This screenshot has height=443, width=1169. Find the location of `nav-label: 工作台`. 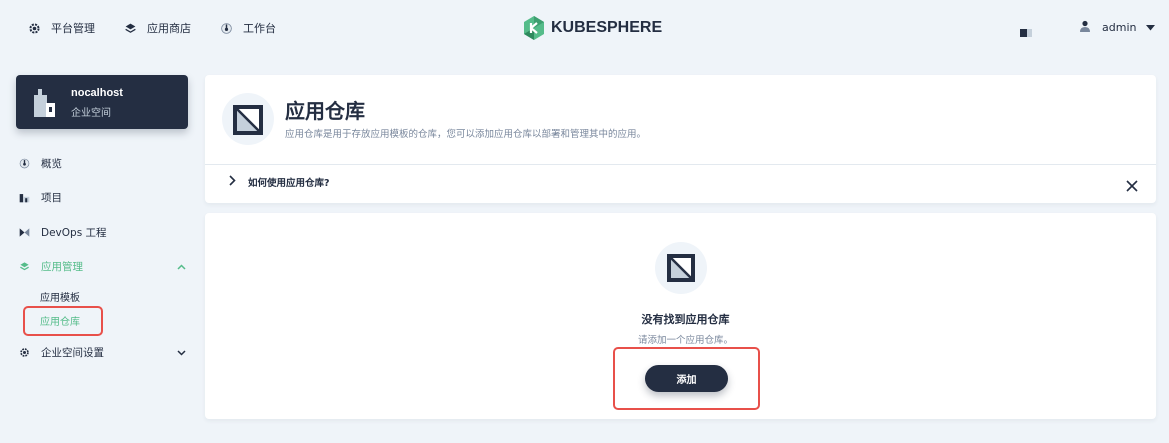

nav-label: 工作台 is located at coordinates (259, 28).